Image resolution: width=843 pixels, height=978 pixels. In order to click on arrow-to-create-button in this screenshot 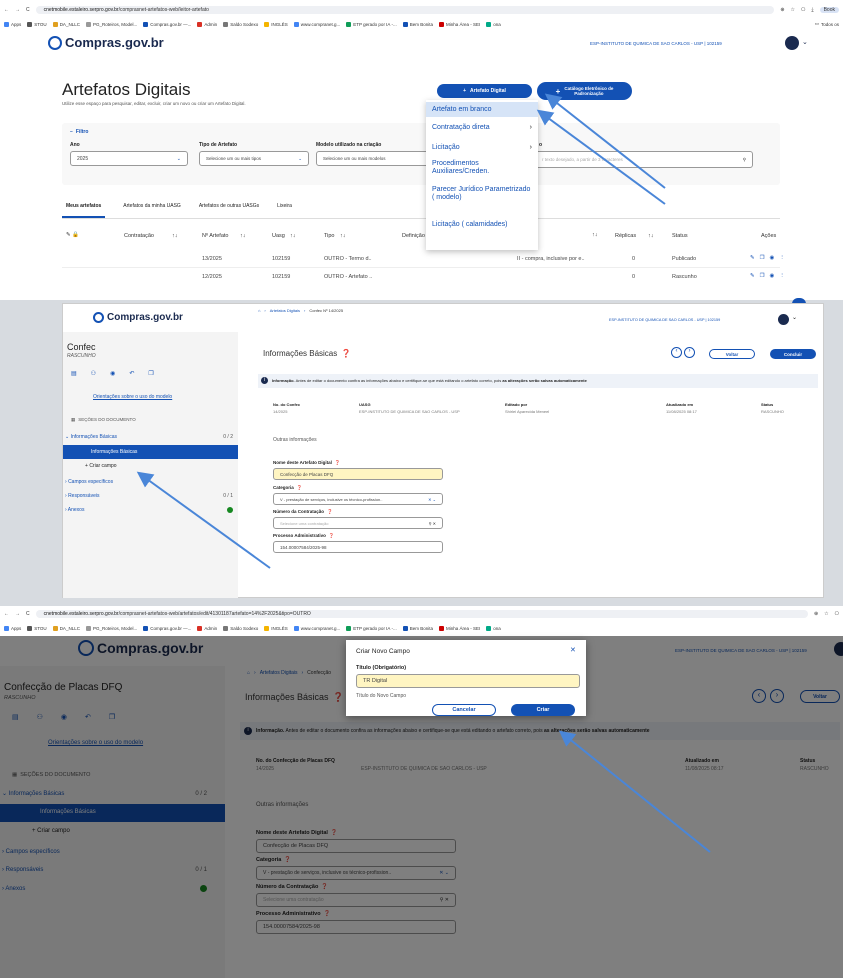, I will do `click(634, 791)`.